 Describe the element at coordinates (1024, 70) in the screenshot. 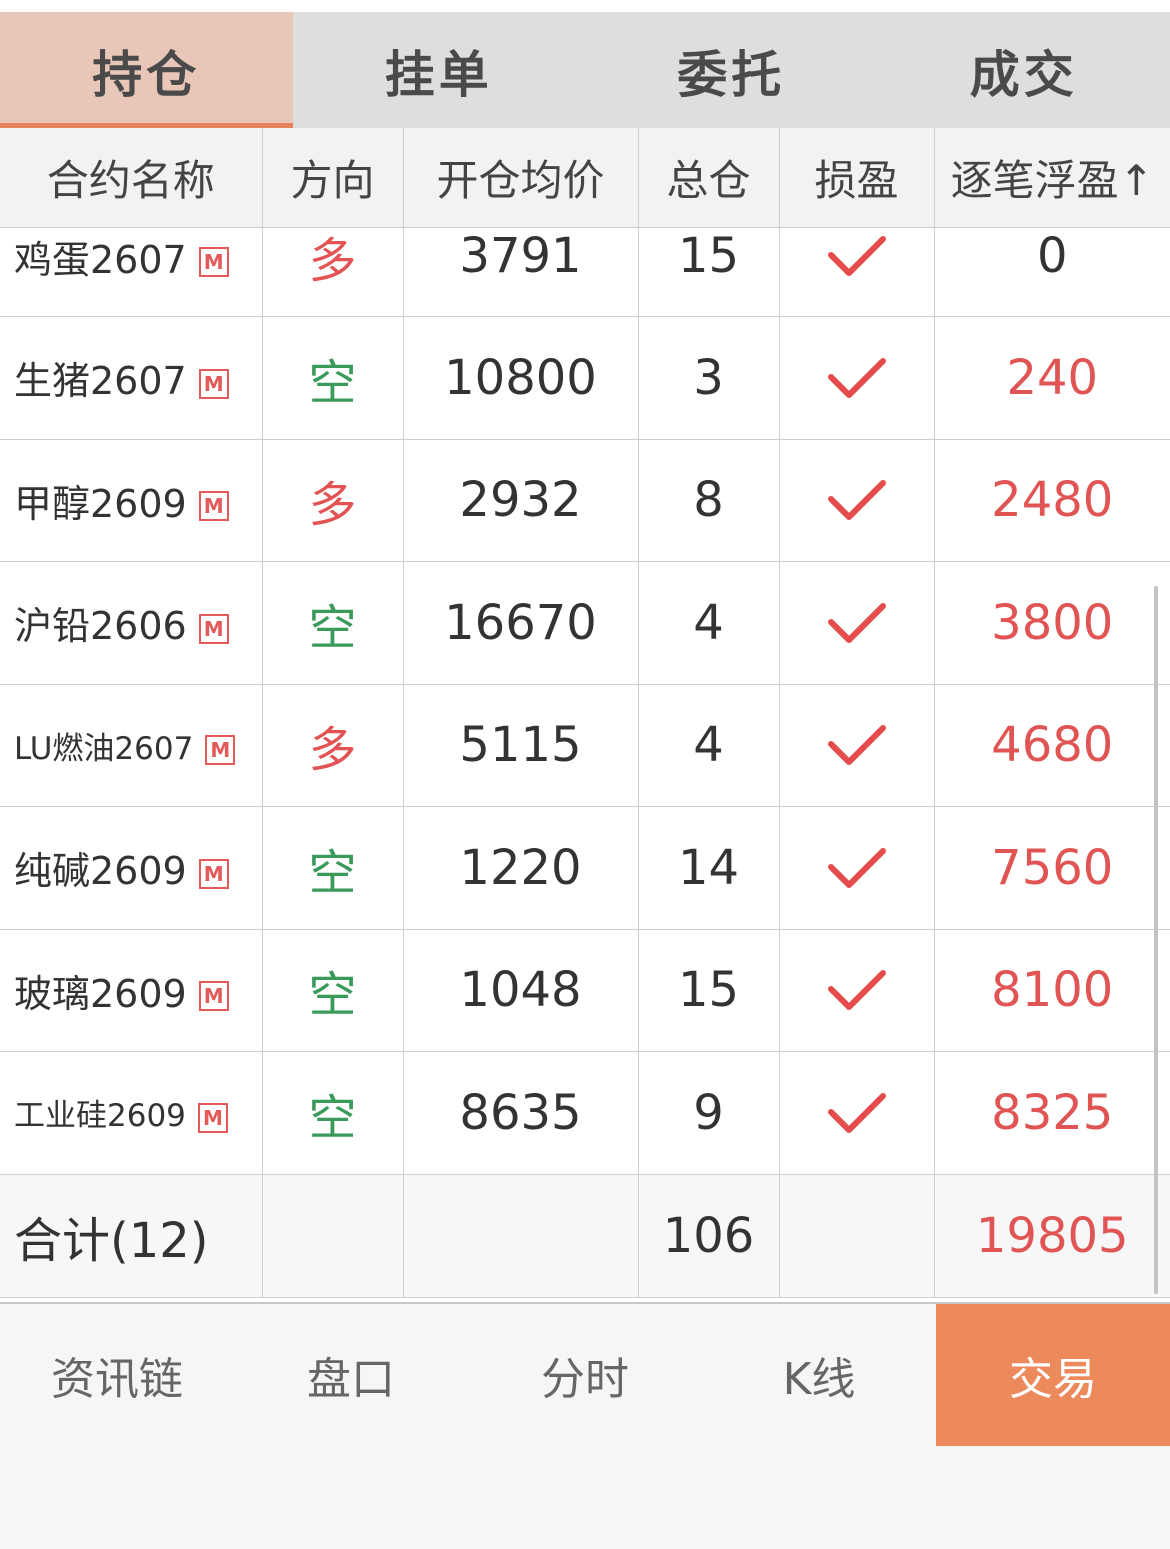

I see `tab-trades: 成交` at that location.